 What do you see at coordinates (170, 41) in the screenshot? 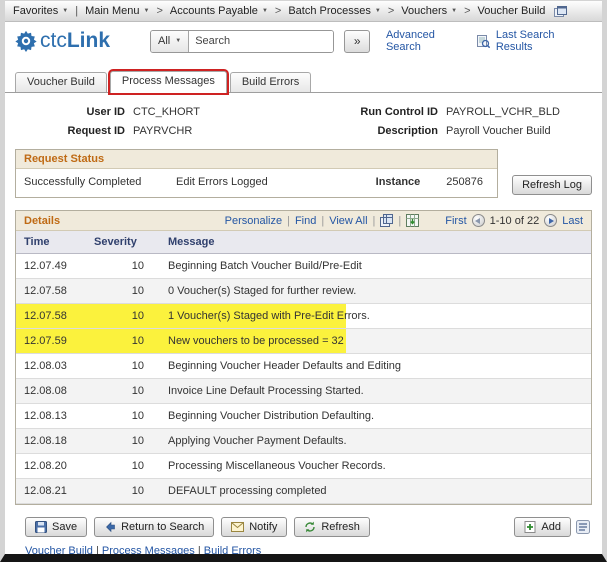
I see `search-scope-dropdown: All ▼` at bounding box center [170, 41].